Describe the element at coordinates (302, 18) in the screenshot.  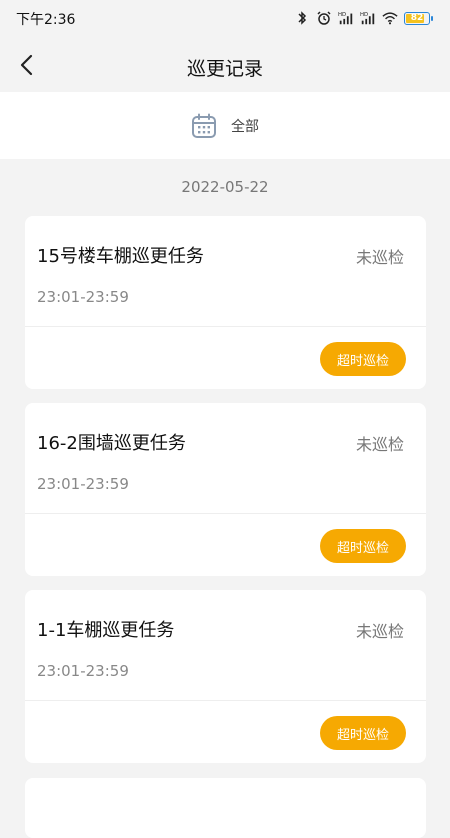
I see `bluetooth-icon` at that location.